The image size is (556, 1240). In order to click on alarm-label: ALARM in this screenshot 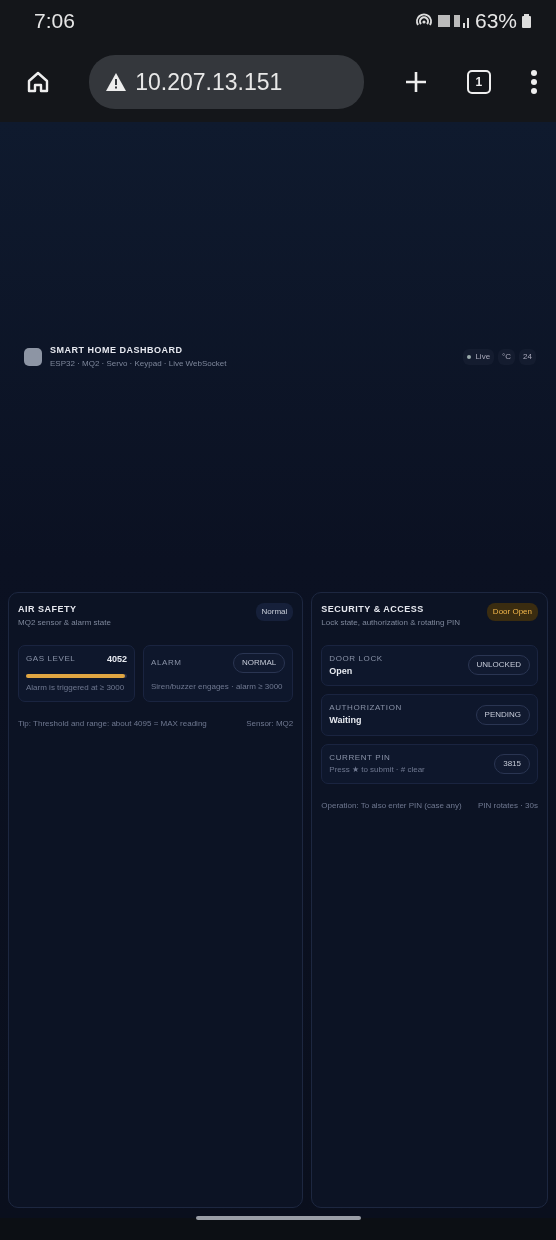, I will do `click(166, 662)`.